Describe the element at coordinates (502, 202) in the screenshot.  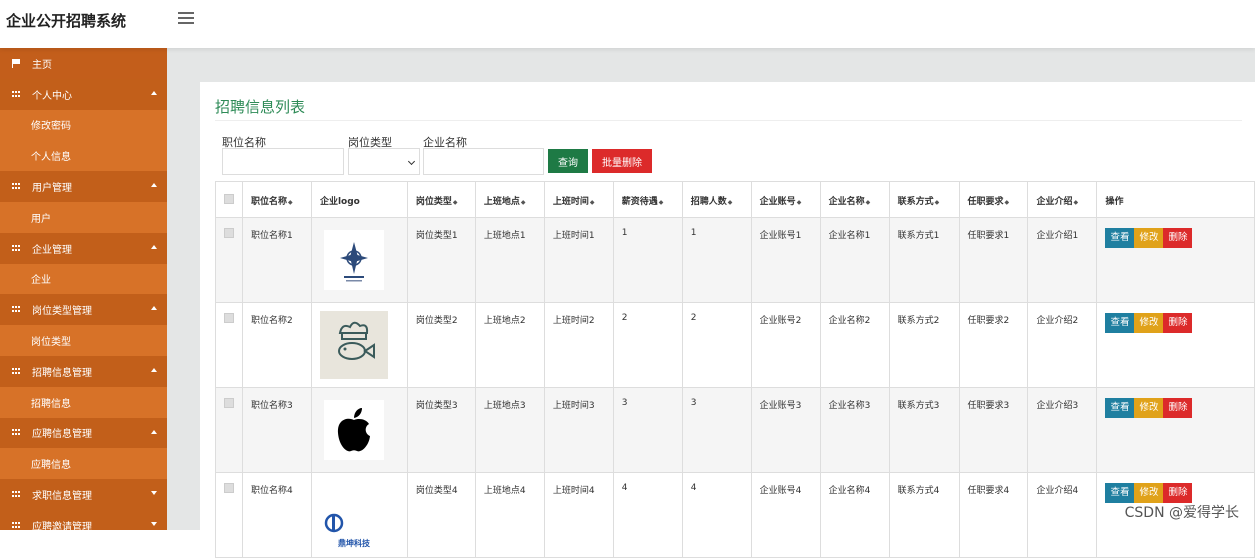
I see `column-header-label: 上班地点` at that location.